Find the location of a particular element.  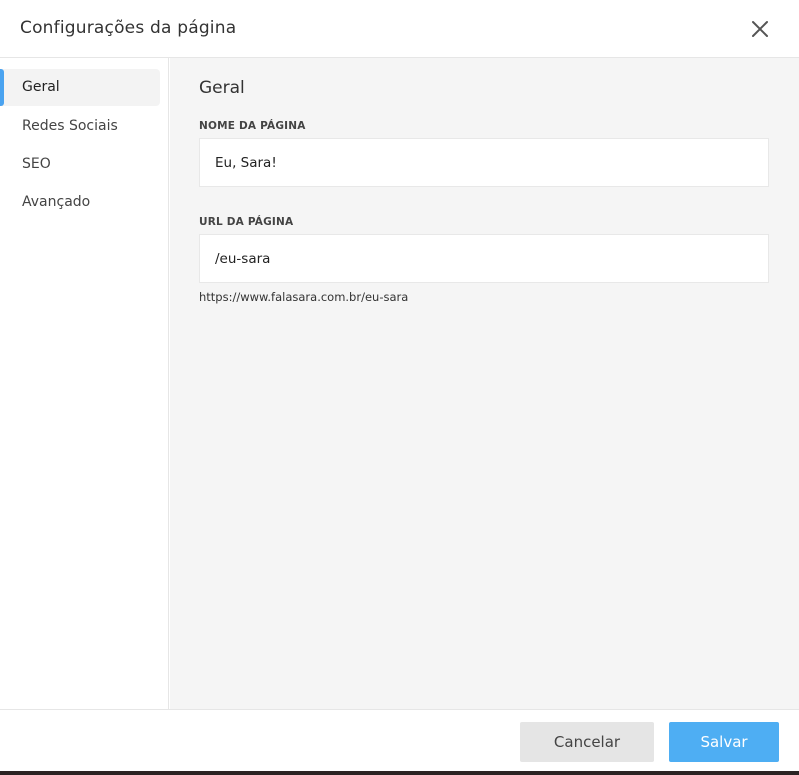

dialog-footer: Cancelar Salvar is located at coordinates (399, 742).